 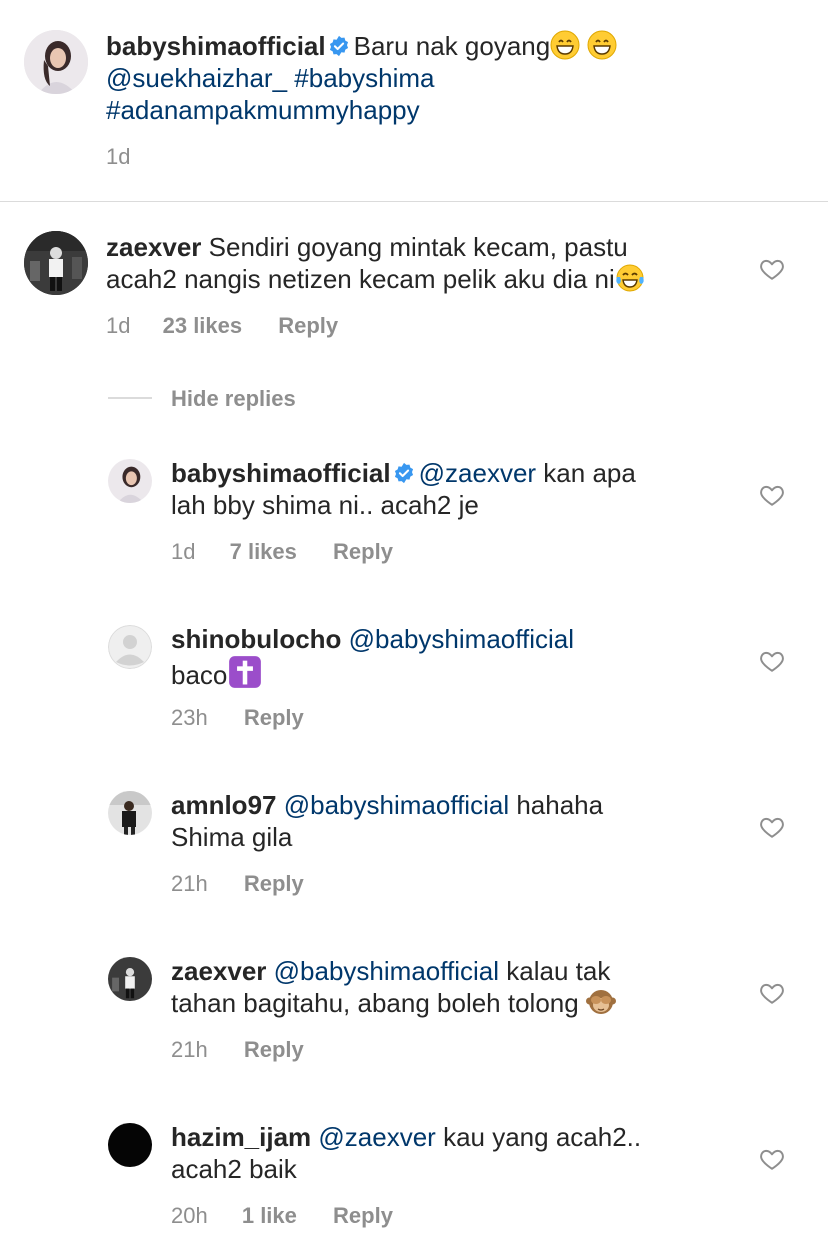 I want to click on reply-line2: acah2 baik, so click(x=234, y=1169).